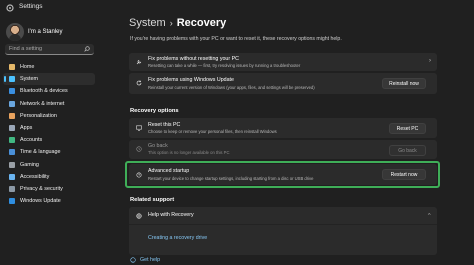 The height and width of the screenshot is (265, 474). What do you see at coordinates (26, 49) in the screenshot?
I see `search-placeholder: Find a setting` at bounding box center [26, 49].